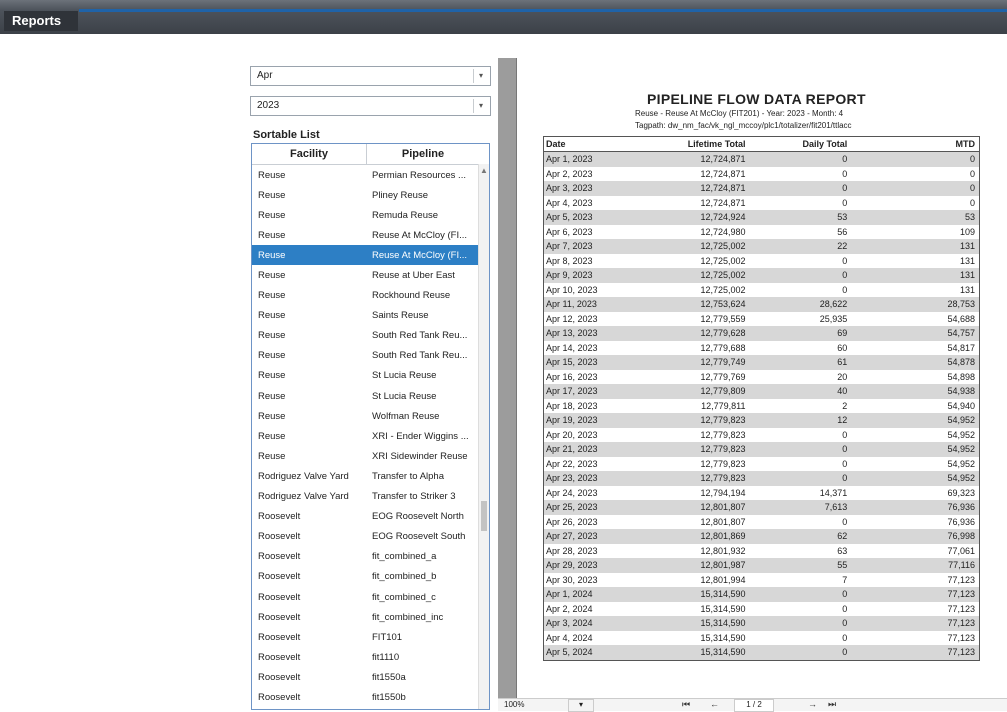  Describe the element at coordinates (961, 362) in the screenshot. I see `mtd-cell: 54,878` at that location.